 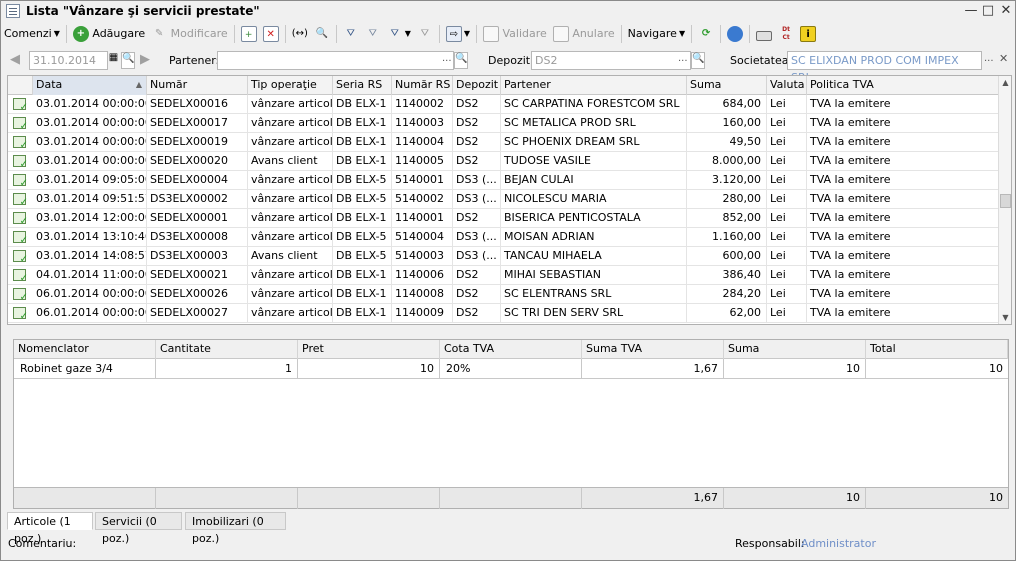 I want to click on col-header-partener: Partener, so click(x=594, y=85).